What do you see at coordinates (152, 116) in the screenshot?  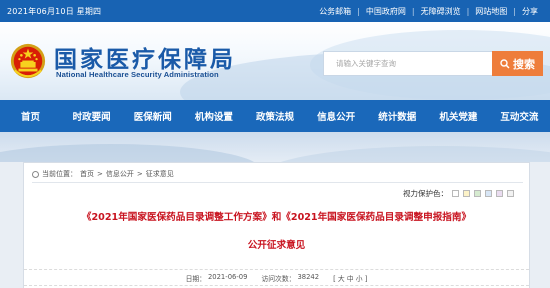 I see `nav-item-insurance-news: 医保新闻` at bounding box center [152, 116].